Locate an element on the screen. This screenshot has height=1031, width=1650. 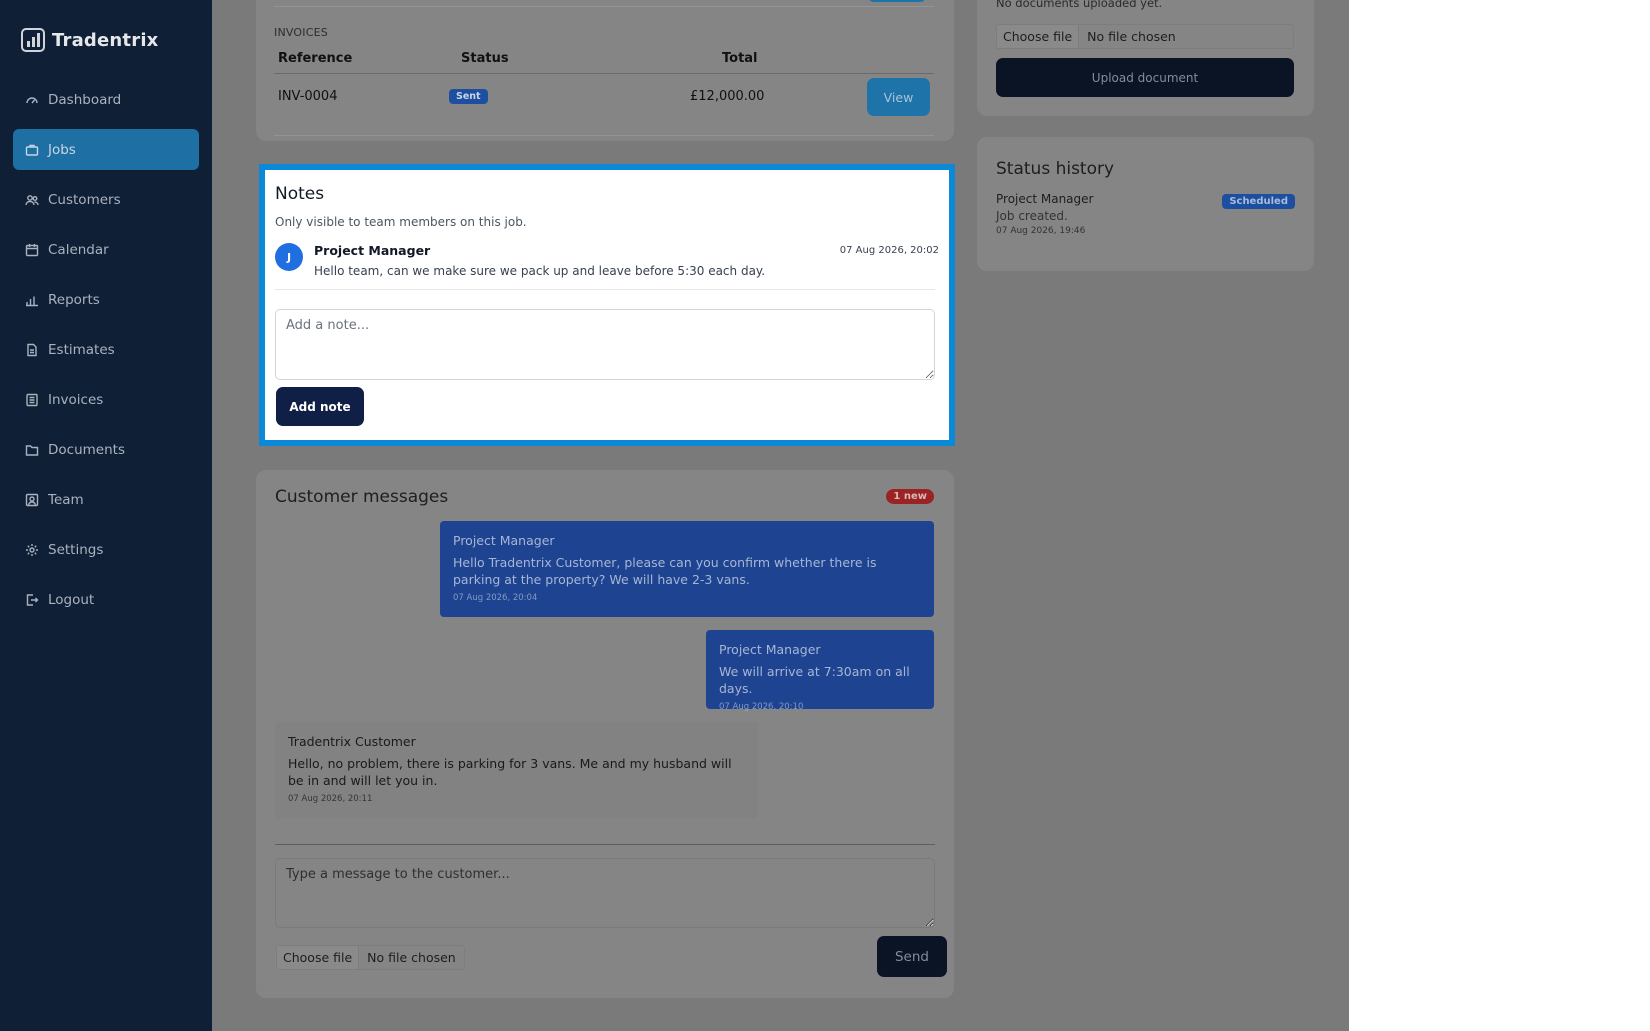
sidebar-item-logout: Logout is located at coordinates (106, 599).